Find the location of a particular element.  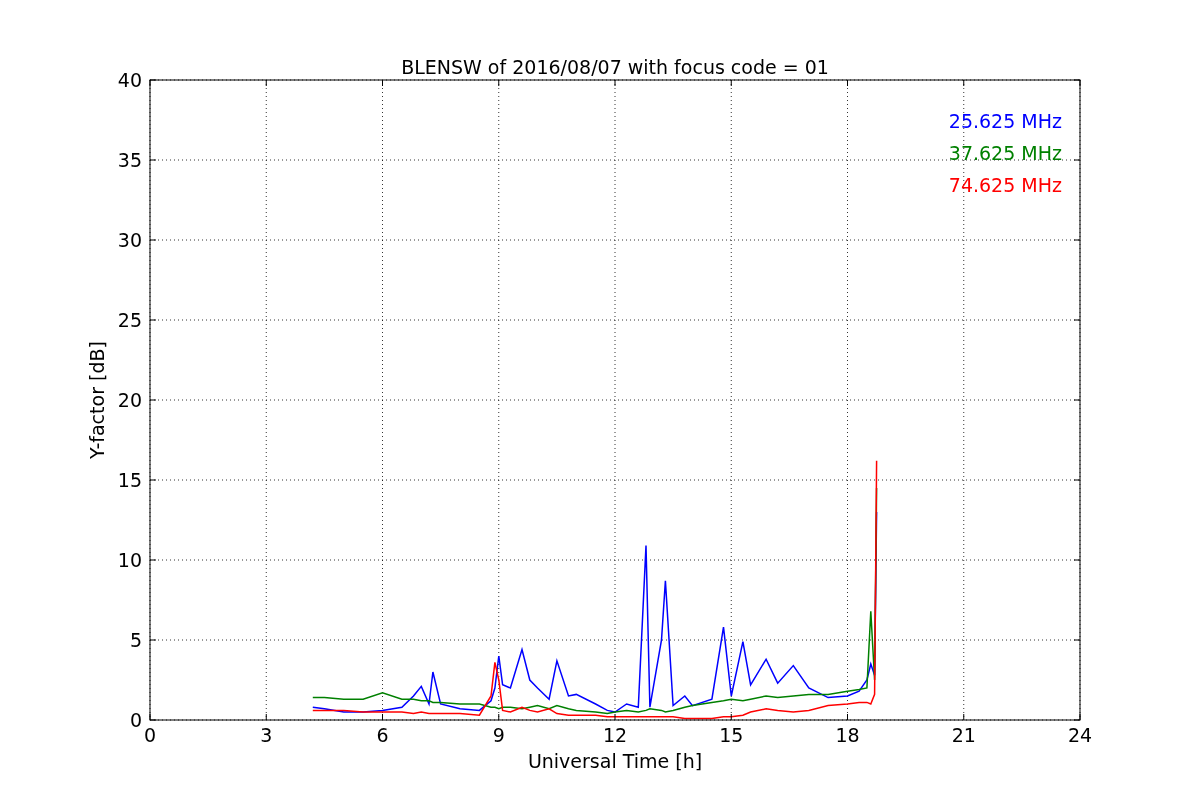

y-tick-label: 35 is located at coordinates (129, 160).